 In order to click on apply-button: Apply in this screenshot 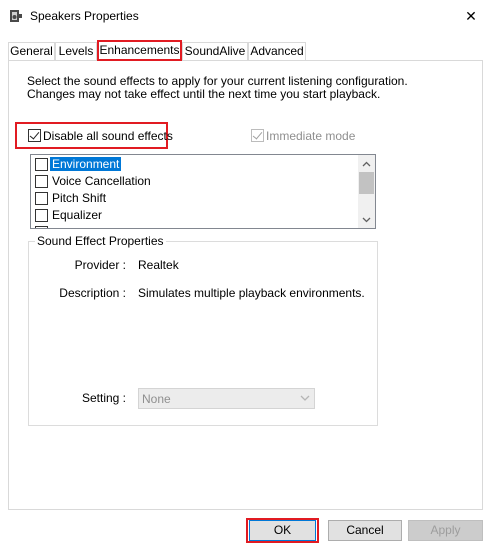, I will do `click(445, 530)`.